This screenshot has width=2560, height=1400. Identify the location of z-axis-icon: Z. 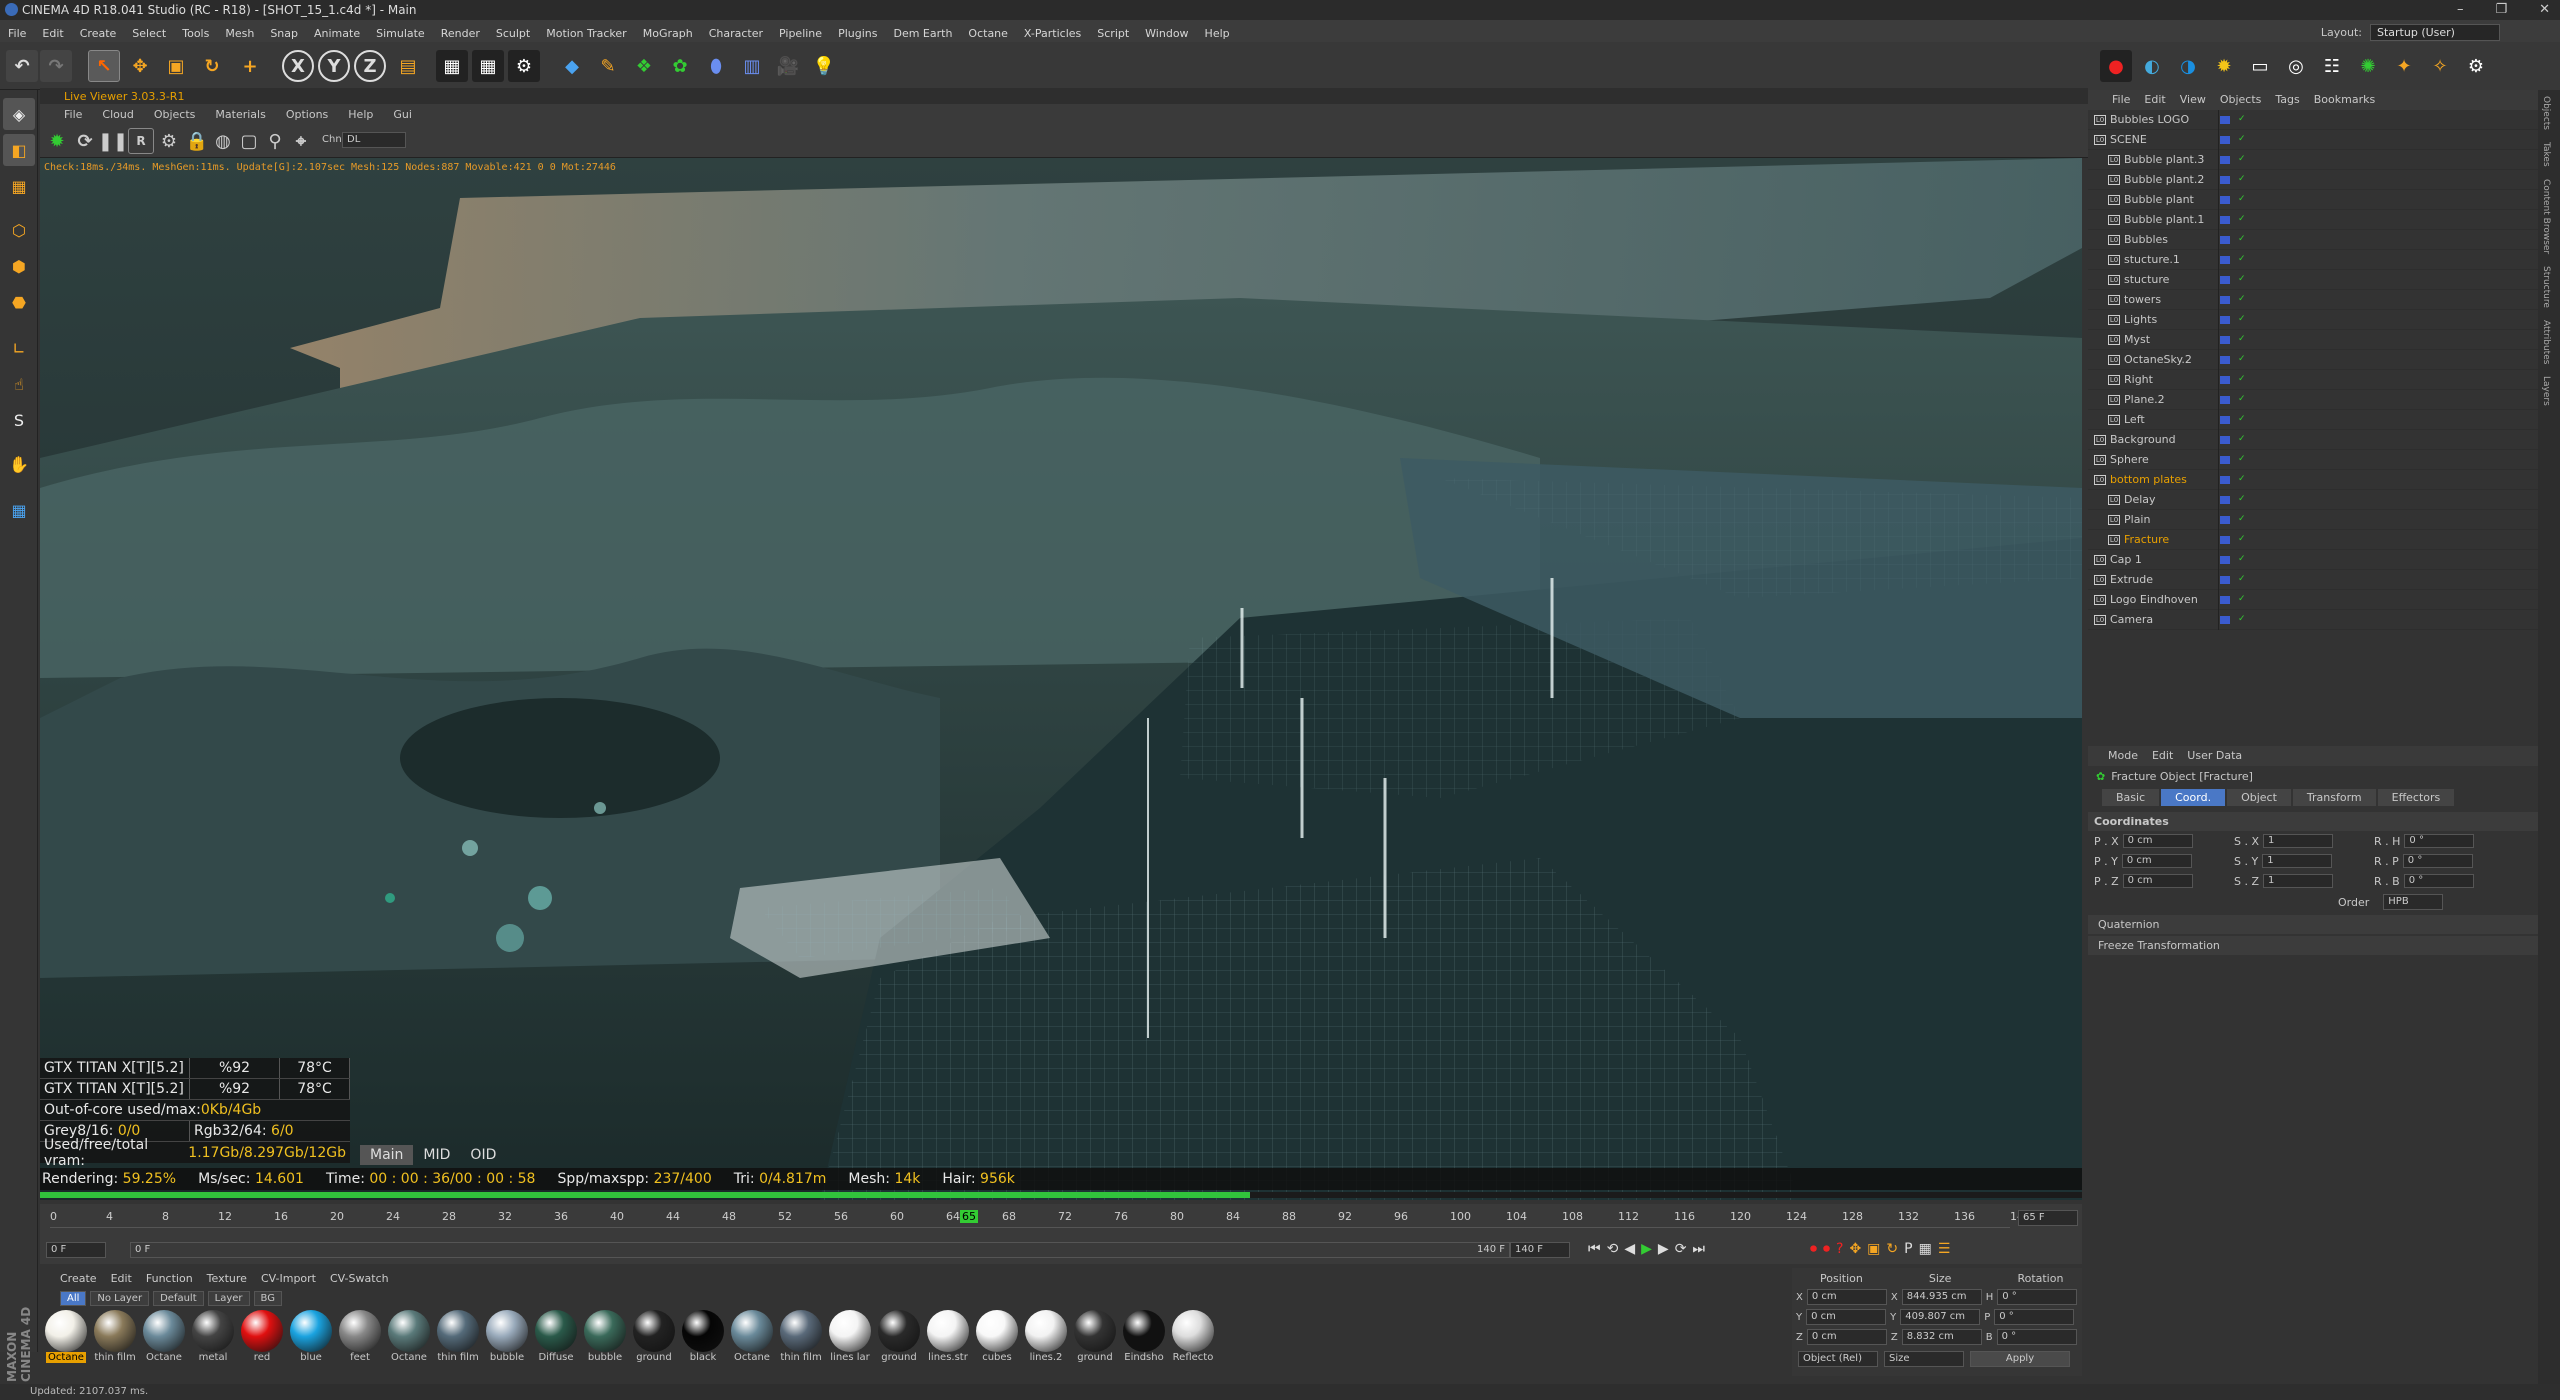
(370, 66).